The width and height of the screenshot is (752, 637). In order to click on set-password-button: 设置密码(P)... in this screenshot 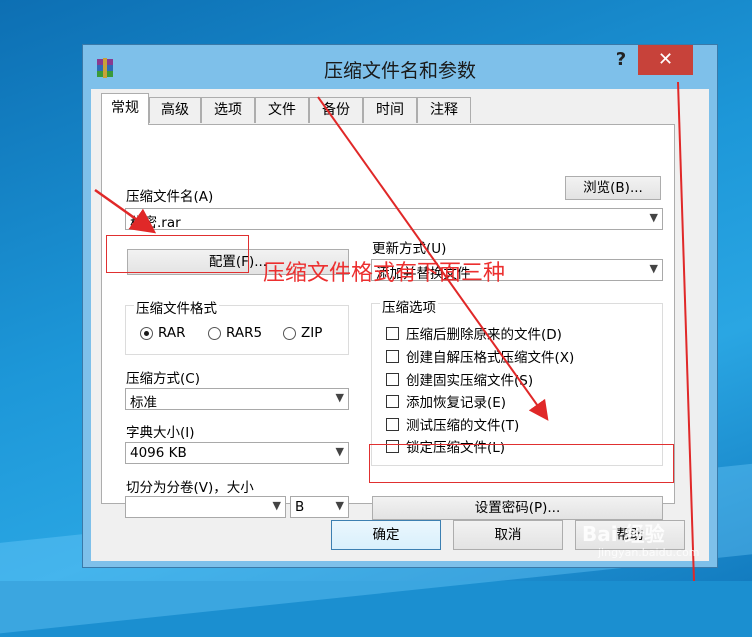, I will do `click(517, 508)`.